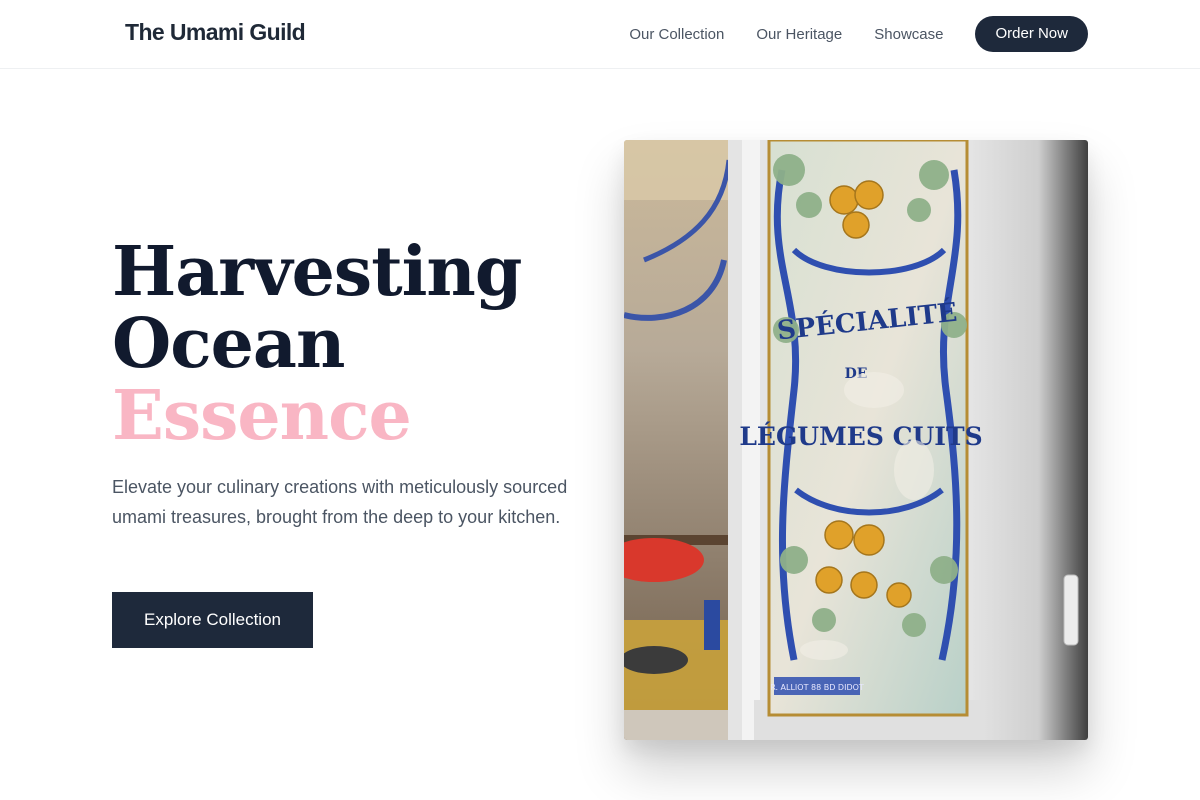 The height and width of the screenshot is (800, 1200). I want to click on maker-mark: R. ALLIOT 88 BD DIDOT, so click(817, 687).